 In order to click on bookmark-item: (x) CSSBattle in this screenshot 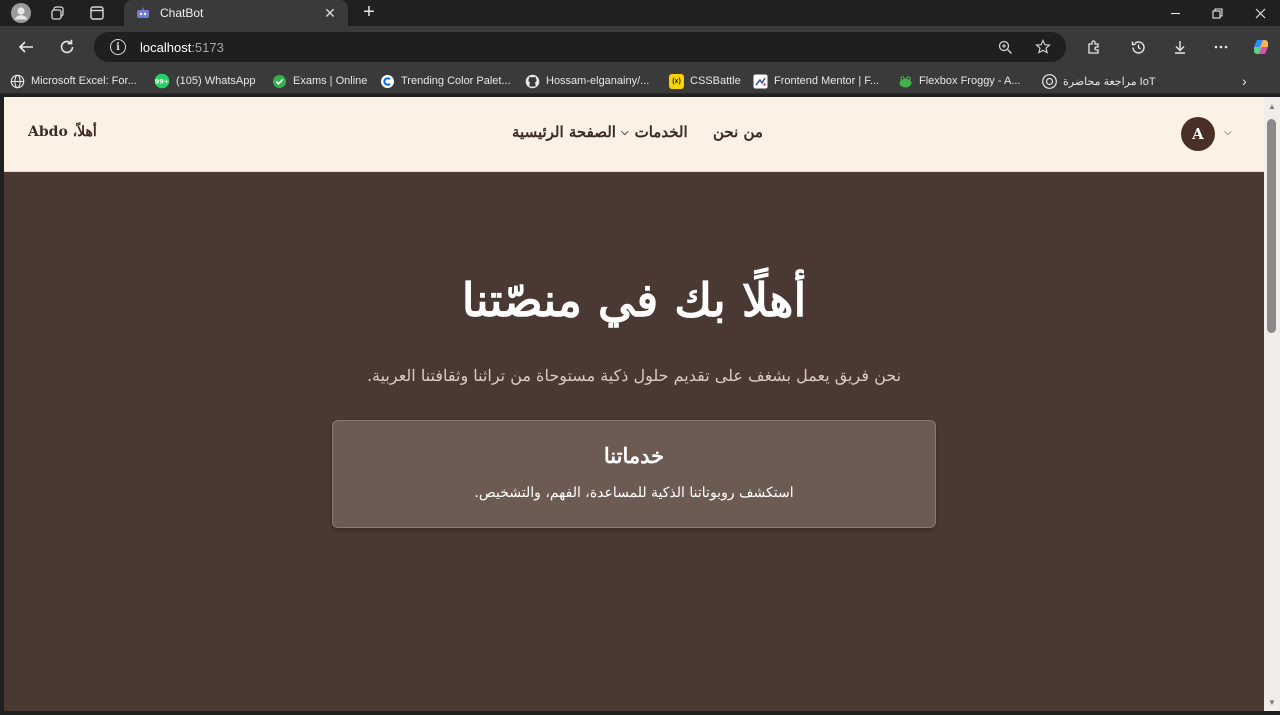, I will do `click(705, 81)`.